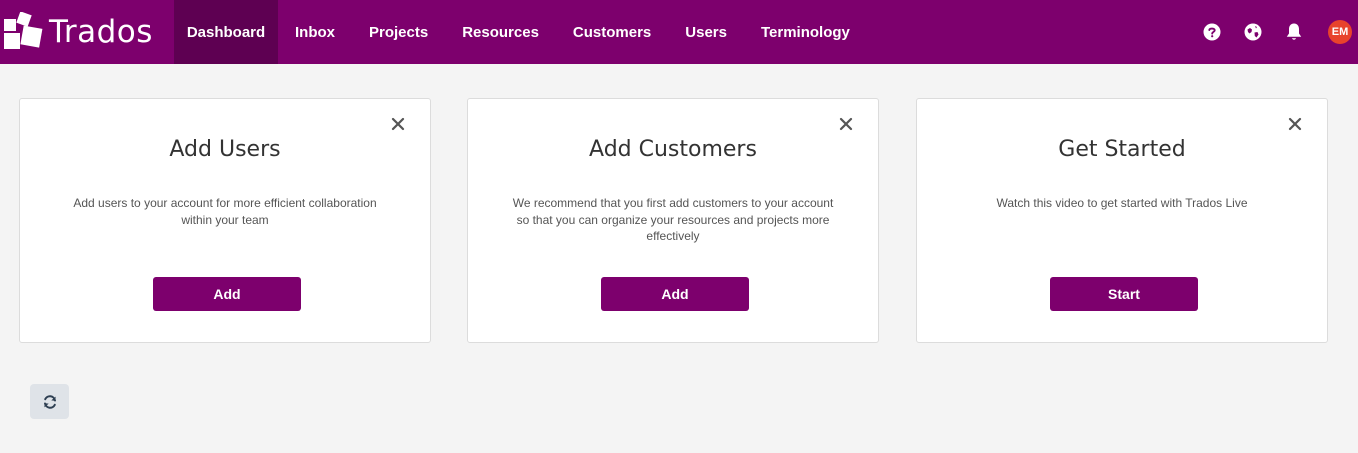  Describe the element at coordinates (227, 294) in the screenshot. I see `add-users-button: Add` at that location.